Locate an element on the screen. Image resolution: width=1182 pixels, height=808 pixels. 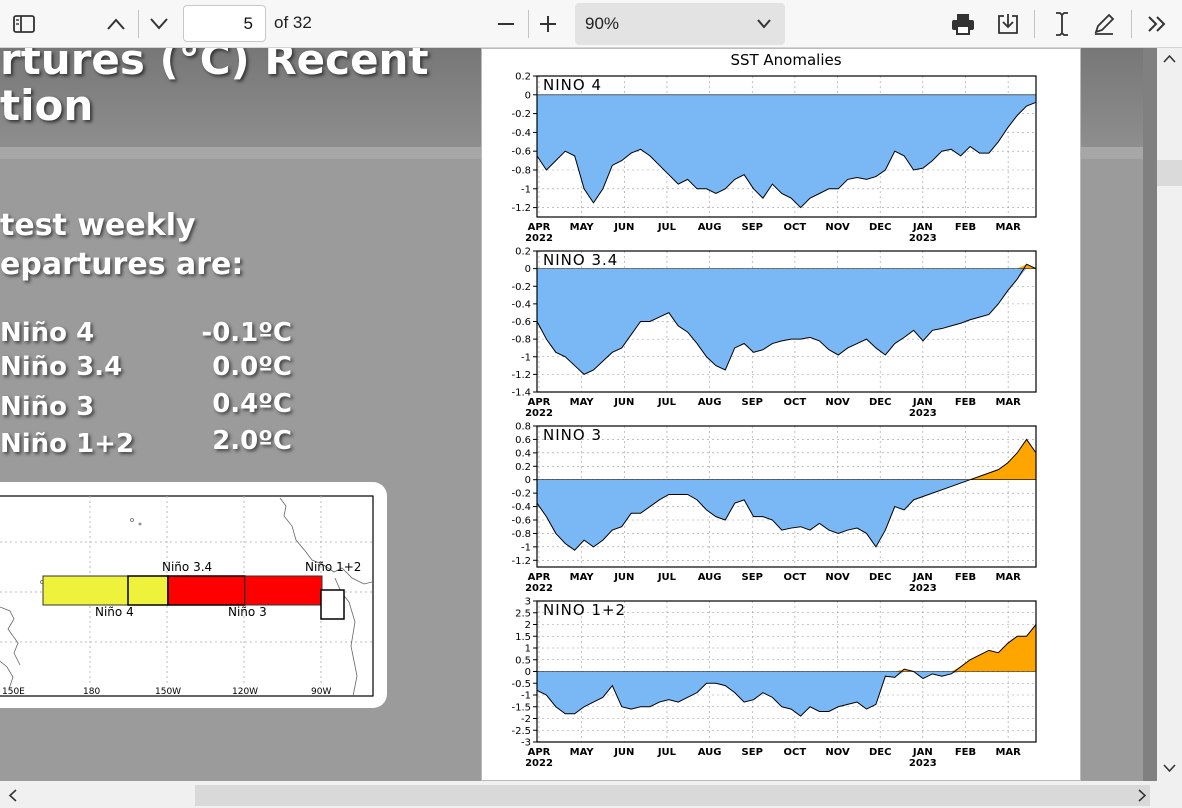
scroll-up-icon is located at coordinates (1169, 58).